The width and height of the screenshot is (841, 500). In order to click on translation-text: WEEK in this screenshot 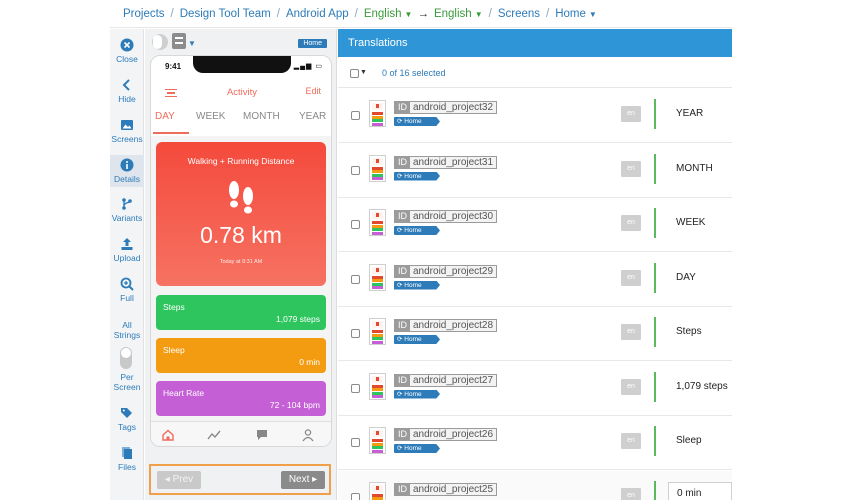, I will do `click(690, 222)`.